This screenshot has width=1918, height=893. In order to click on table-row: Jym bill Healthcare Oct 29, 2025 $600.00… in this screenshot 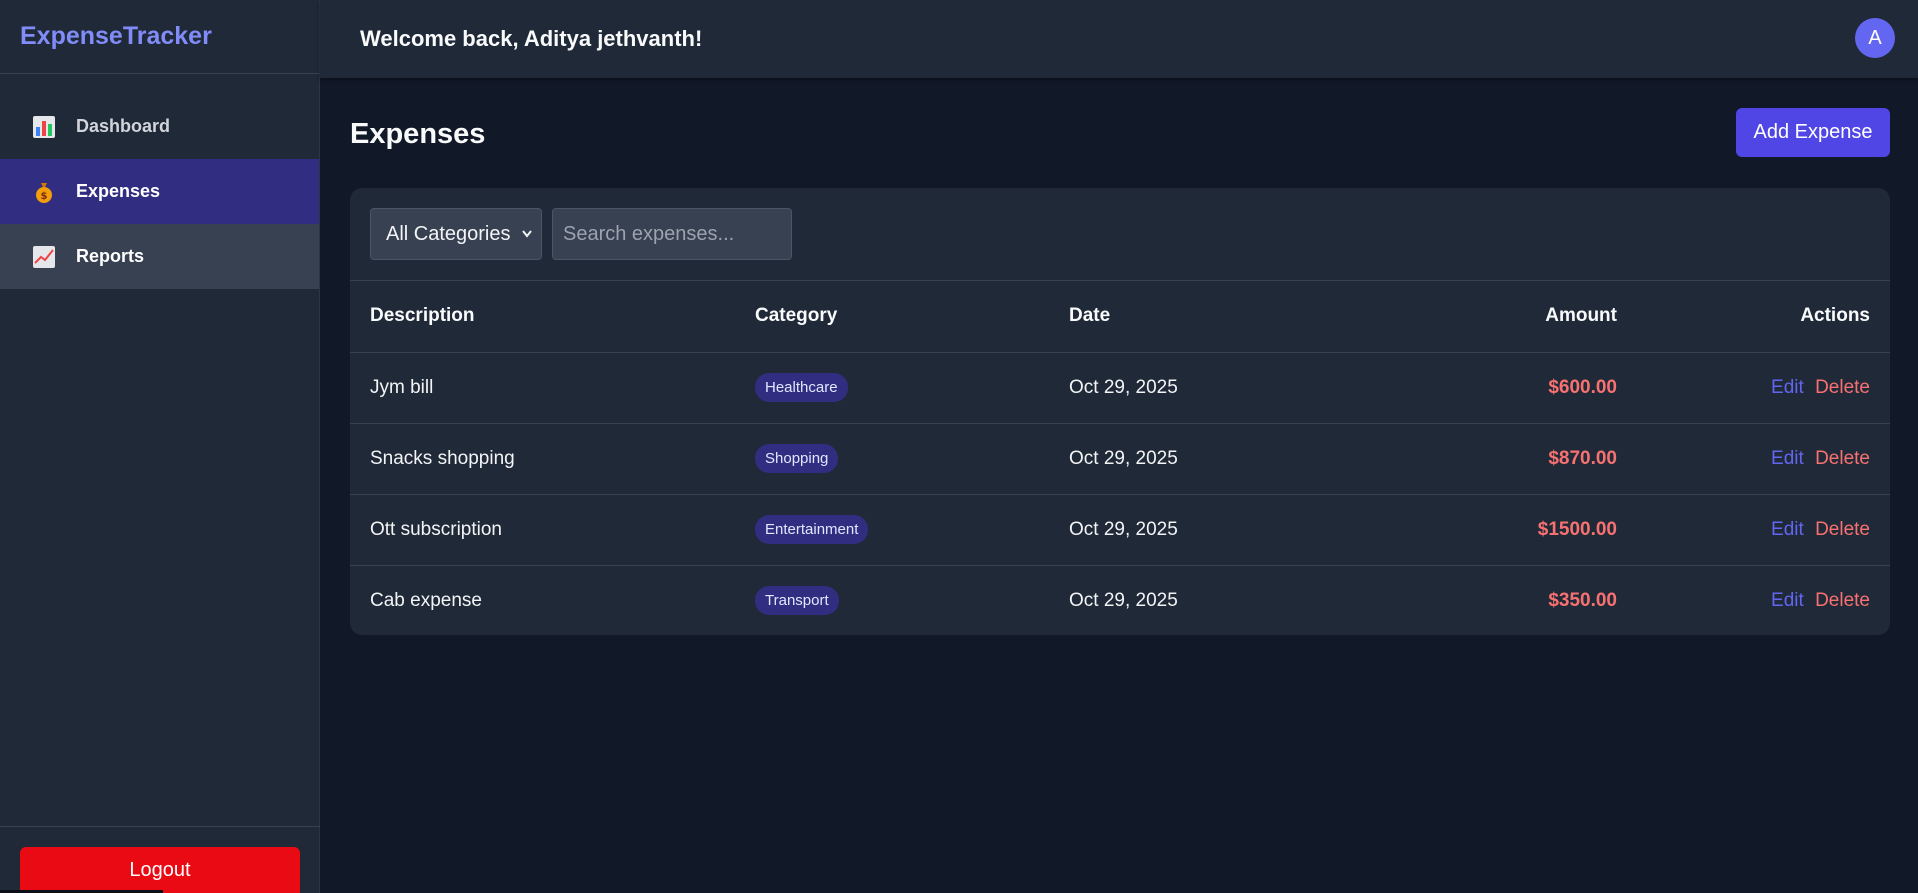, I will do `click(1120, 388)`.